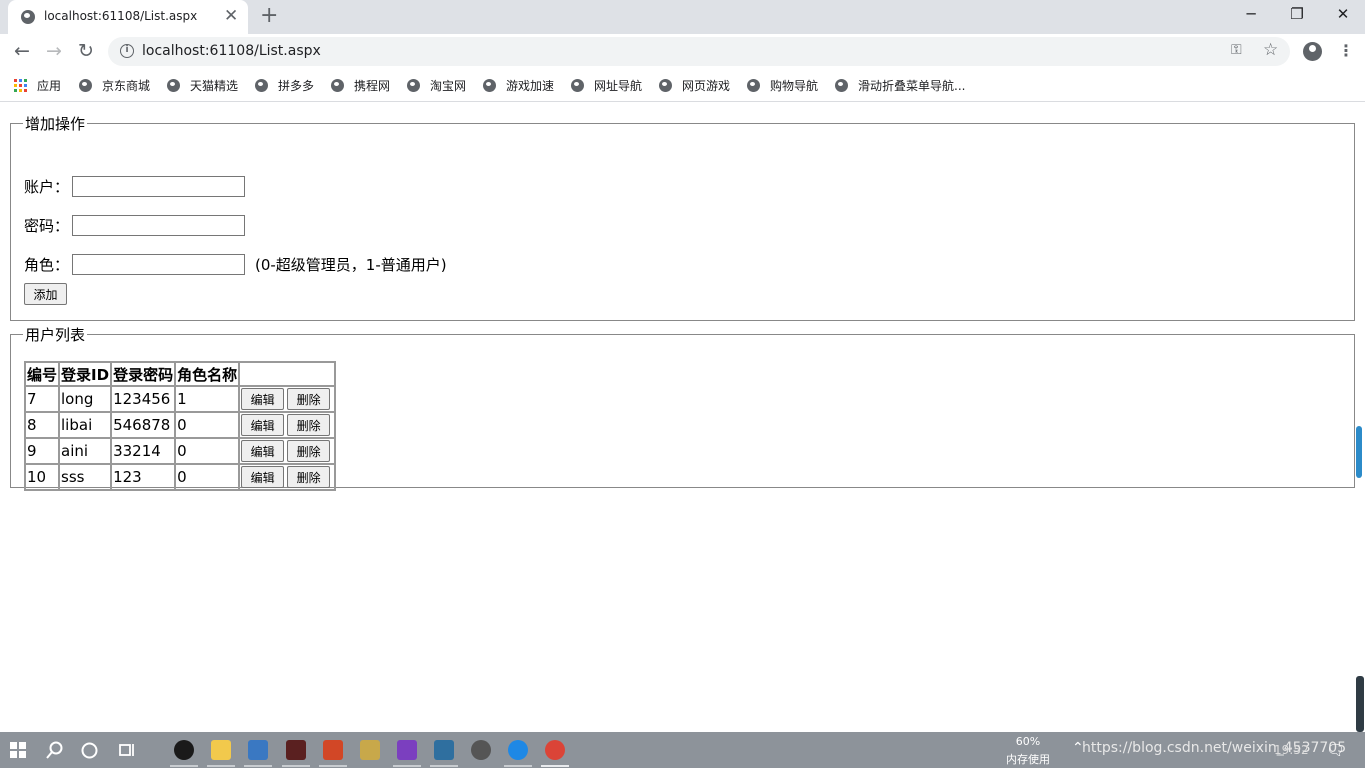 The width and height of the screenshot is (1365, 768). What do you see at coordinates (207, 399) in the screenshot?
I see `cell-role: 1` at bounding box center [207, 399].